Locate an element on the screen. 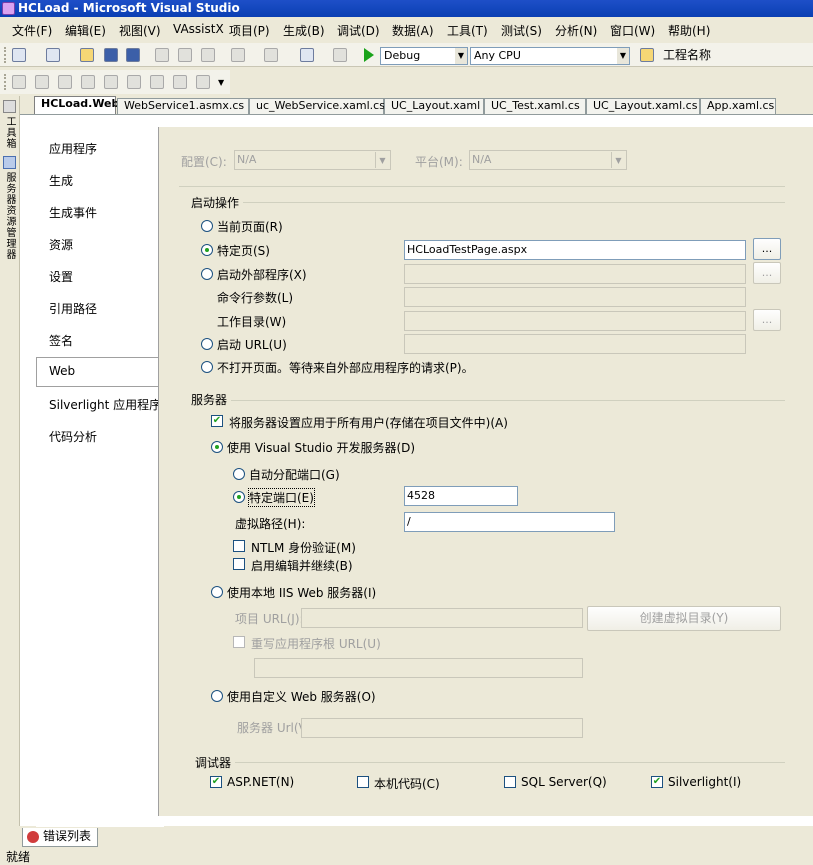  aspnet-debugger-checkbox: ✔ is located at coordinates (216, 782).